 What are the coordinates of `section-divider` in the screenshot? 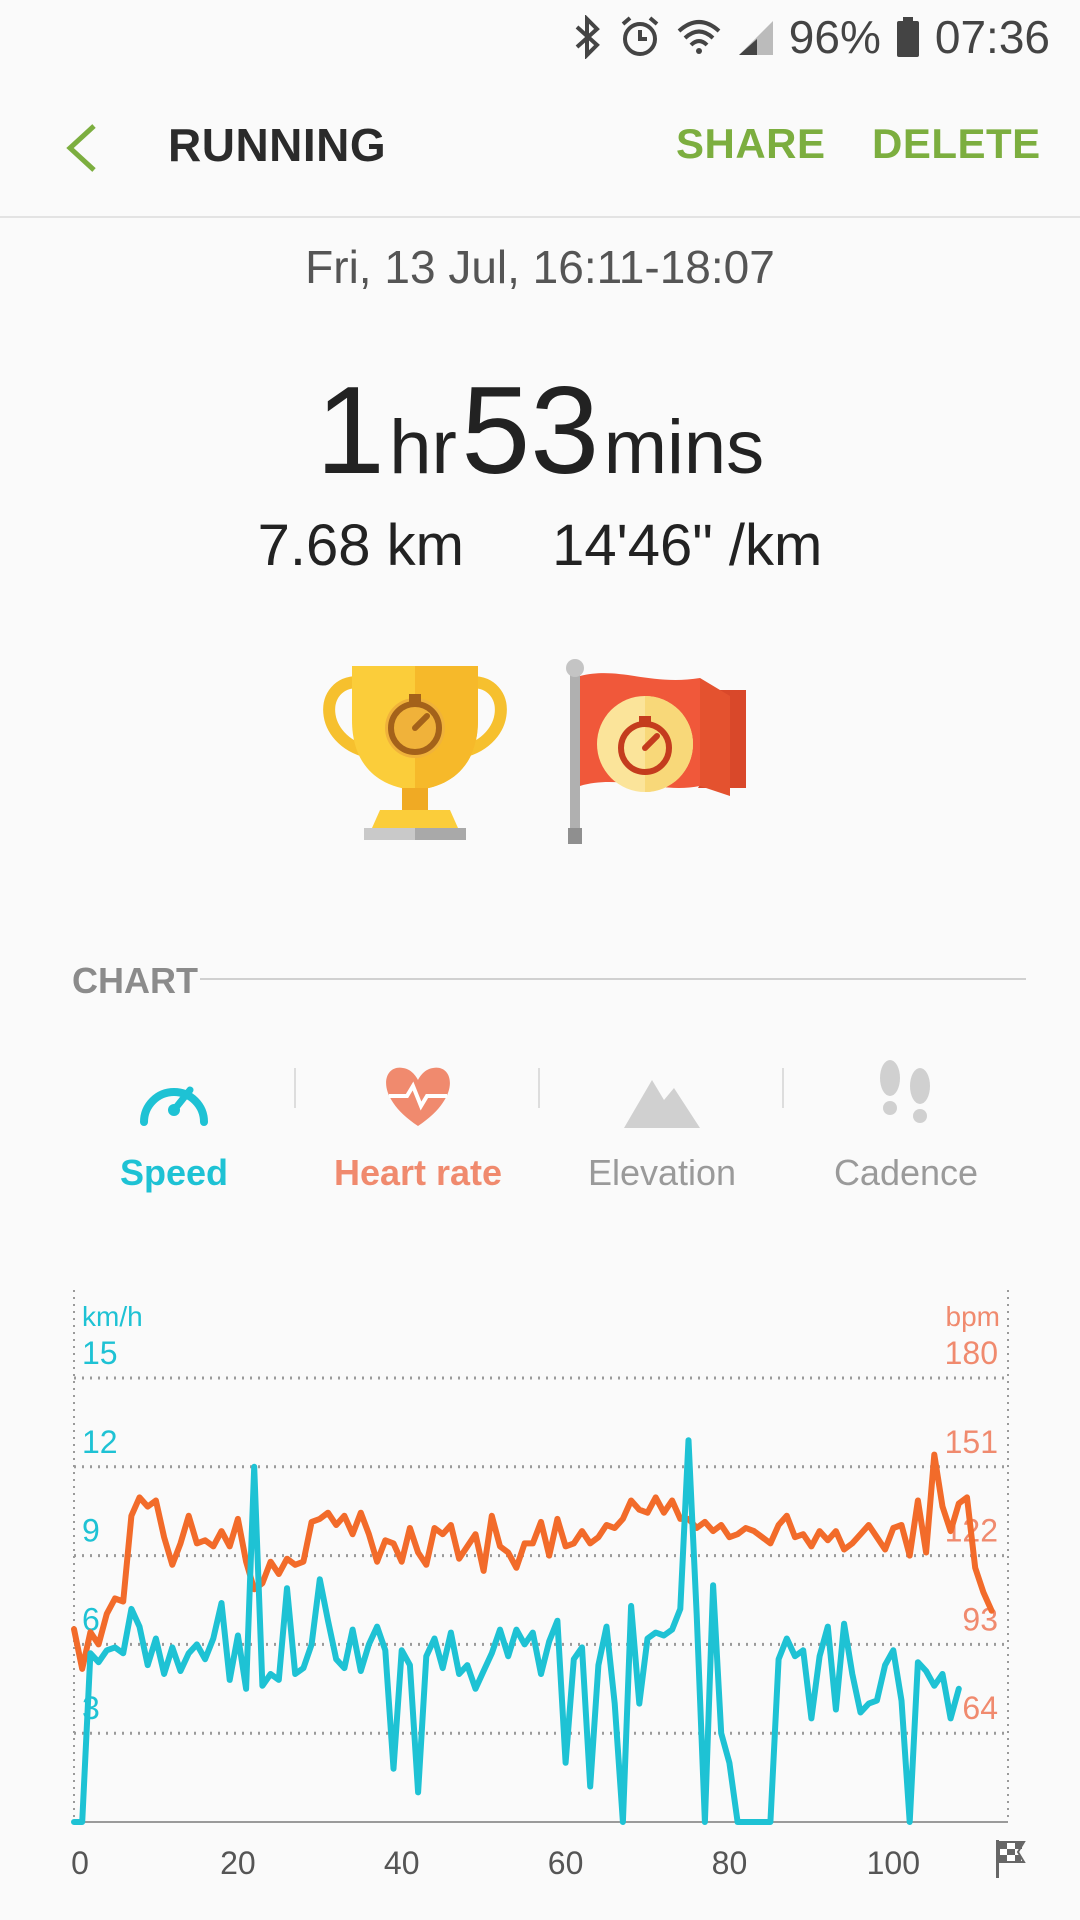 It's located at (613, 979).